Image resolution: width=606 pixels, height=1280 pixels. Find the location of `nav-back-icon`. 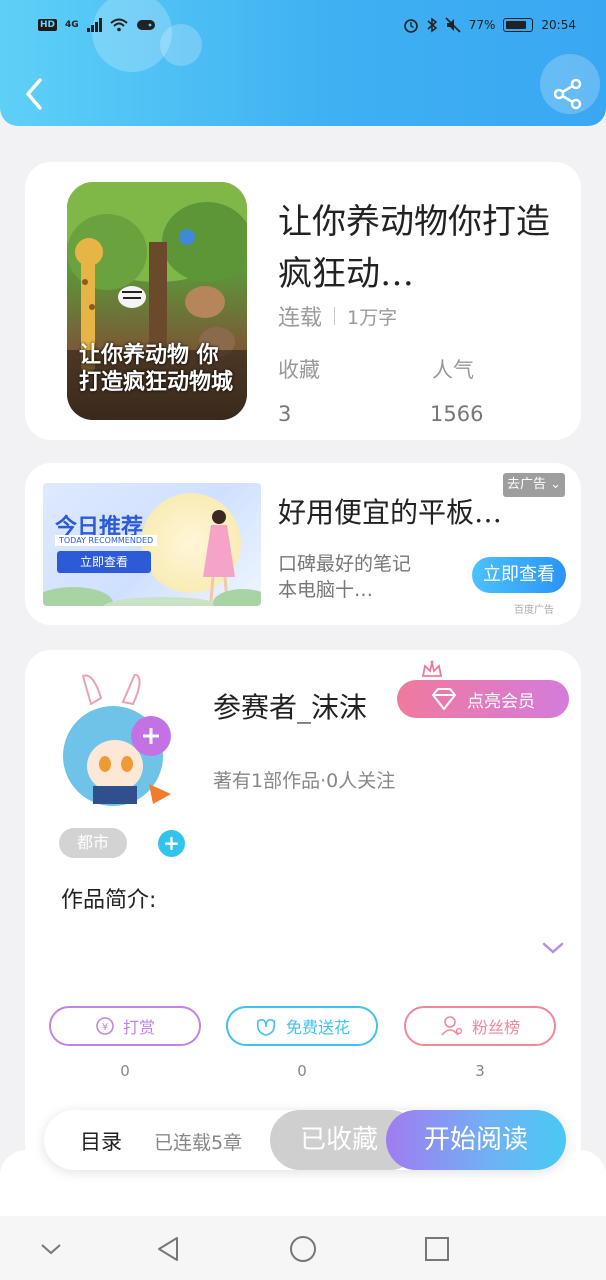

nav-back-icon is located at coordinates (168, 1249).